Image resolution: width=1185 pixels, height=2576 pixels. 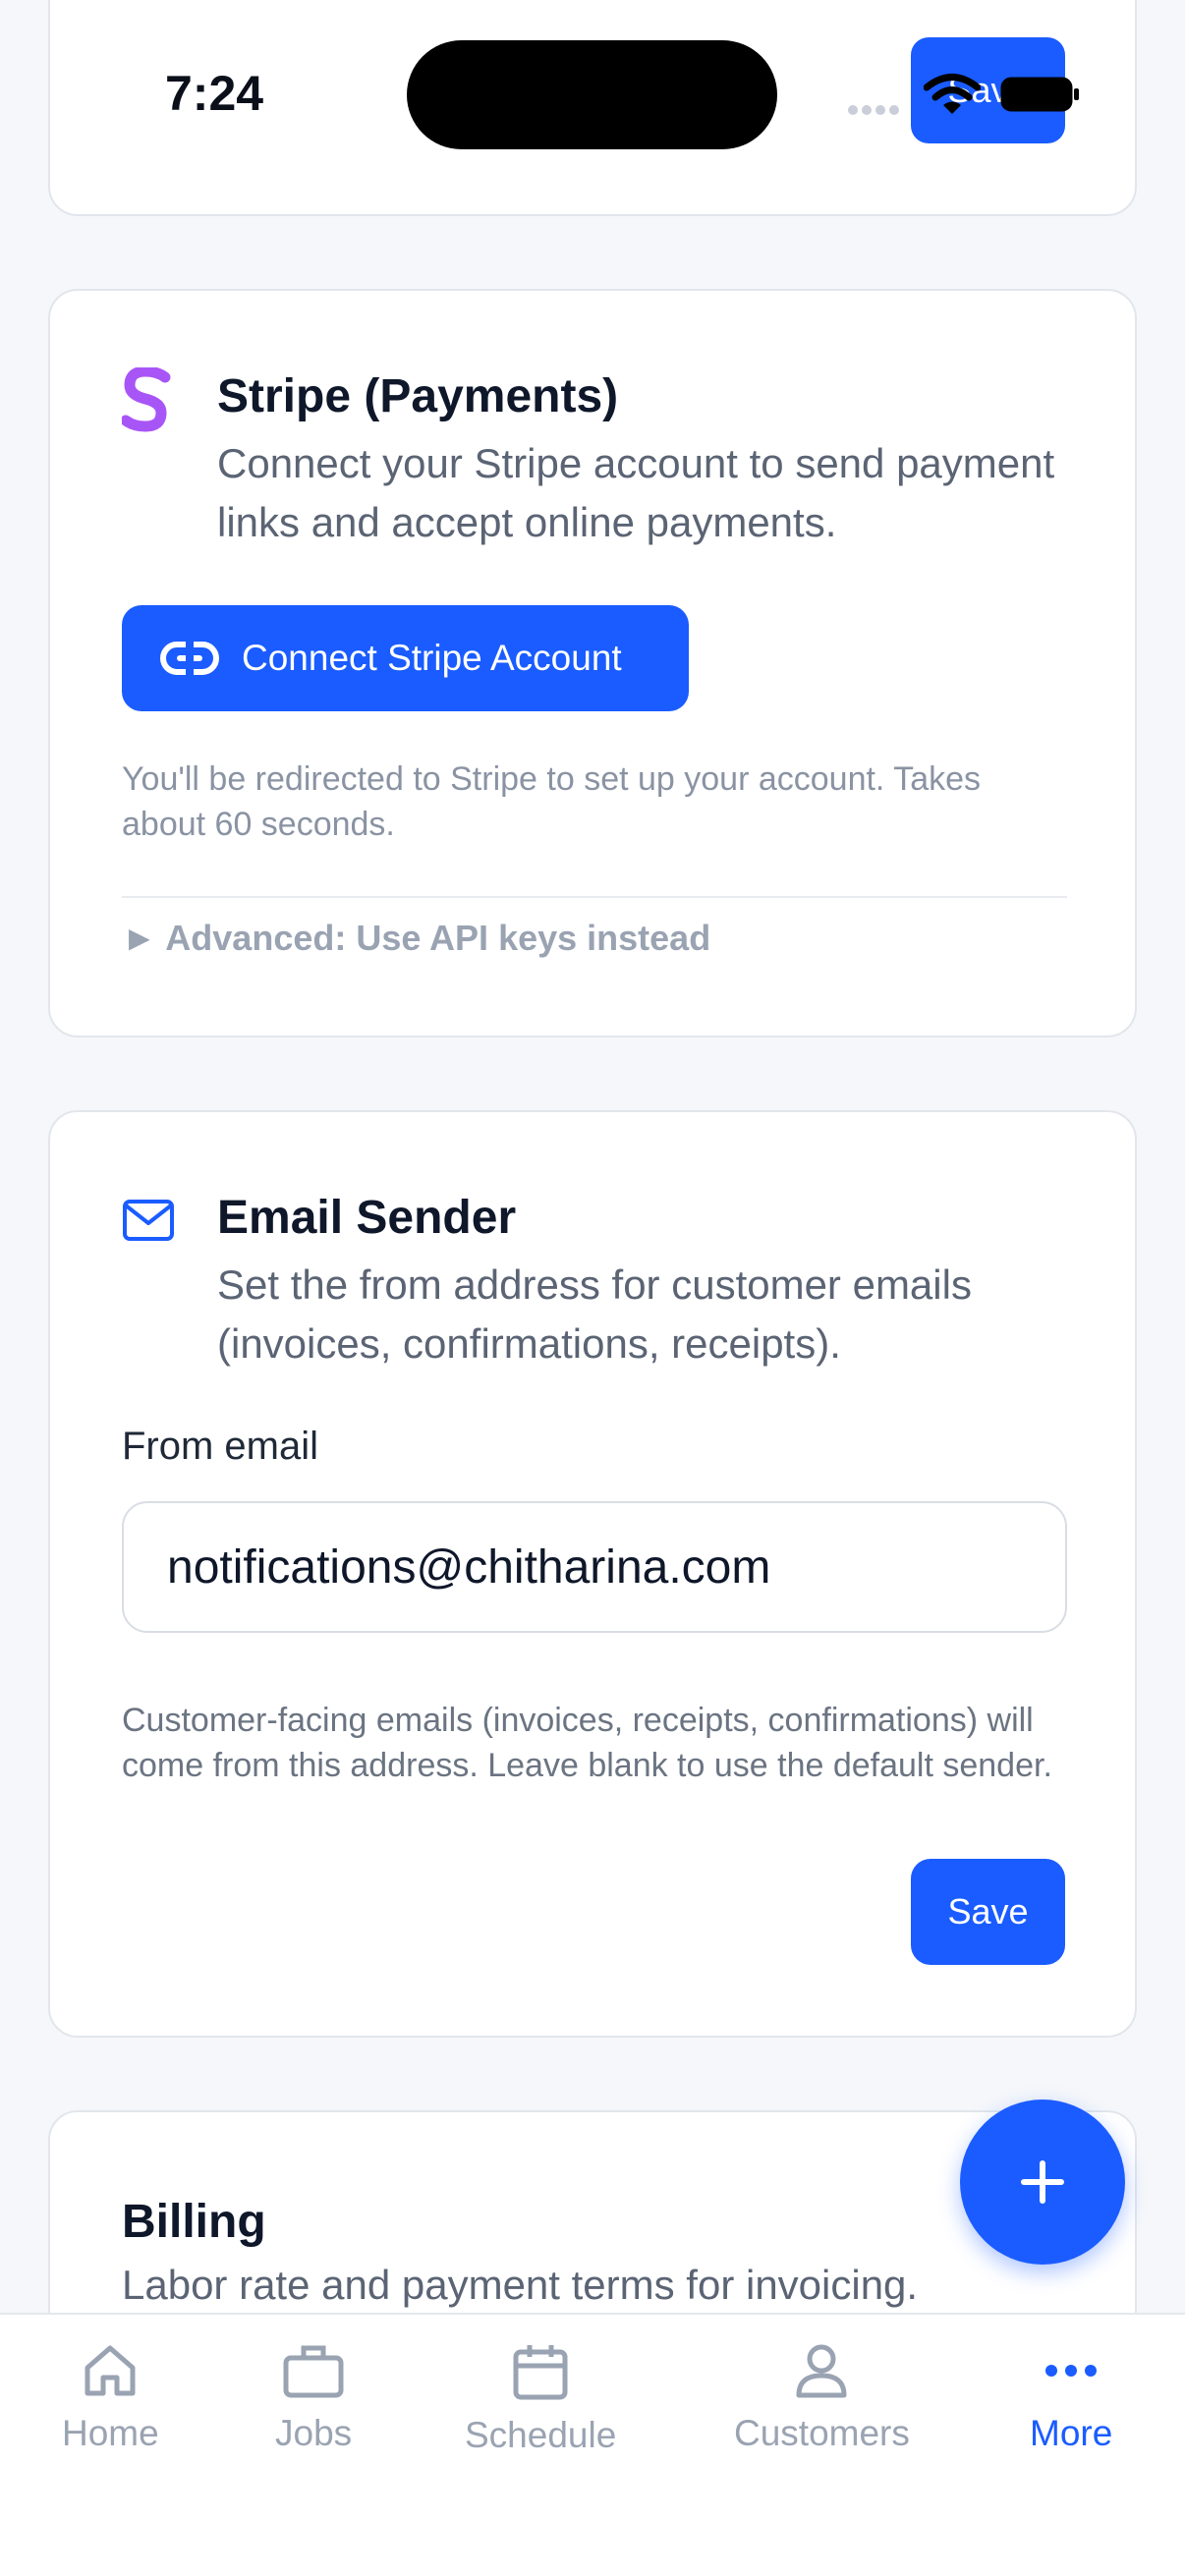 What do you see at coordinates (147, 399) in the screenshot?
I see `stripe-logo-icon` at bounding box center [147, 399].